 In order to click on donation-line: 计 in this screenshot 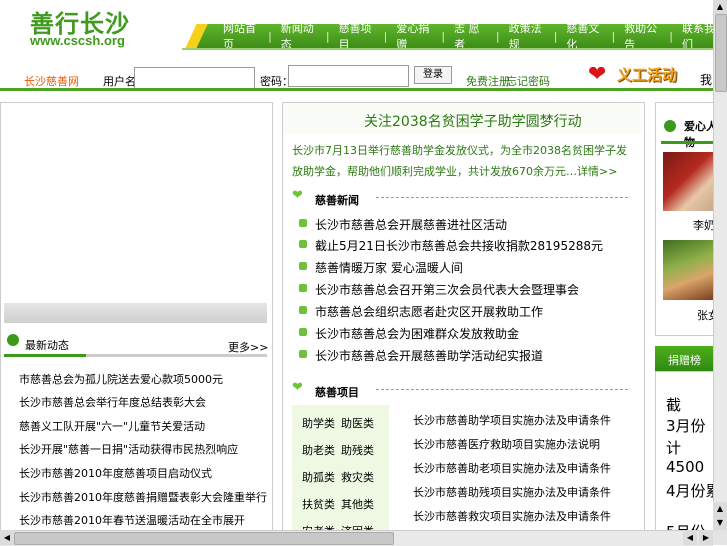, I will do `click(674, 448)`.